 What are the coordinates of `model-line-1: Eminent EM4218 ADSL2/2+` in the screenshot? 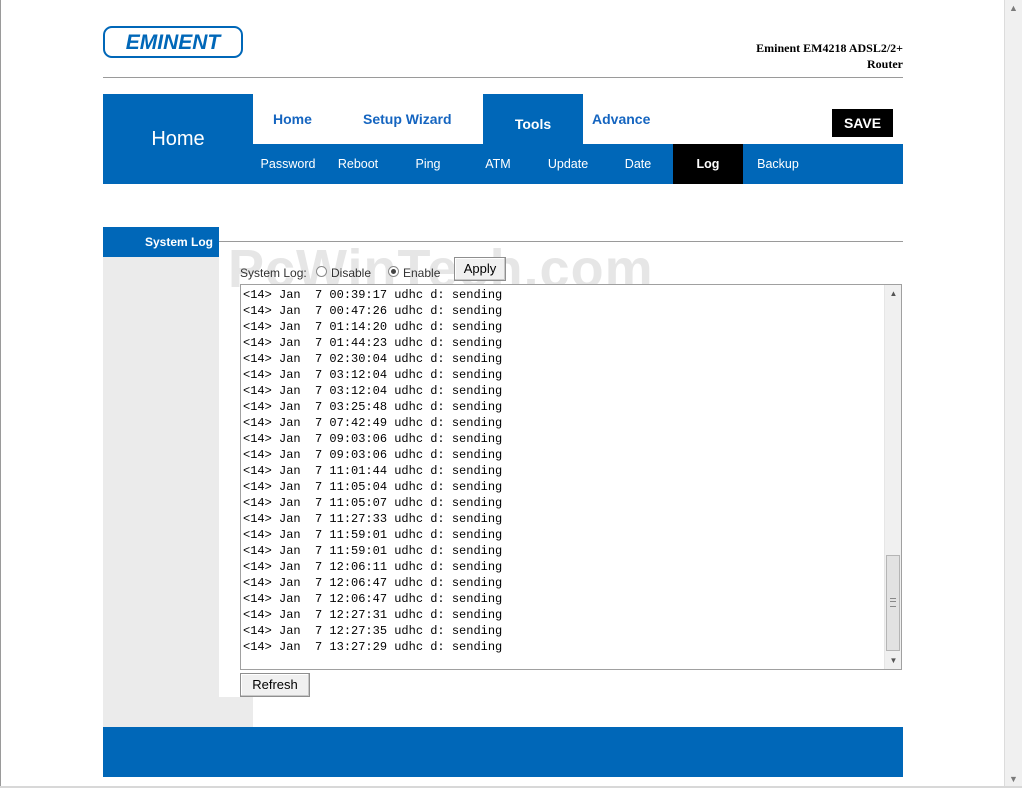 It's located at (829, 48).